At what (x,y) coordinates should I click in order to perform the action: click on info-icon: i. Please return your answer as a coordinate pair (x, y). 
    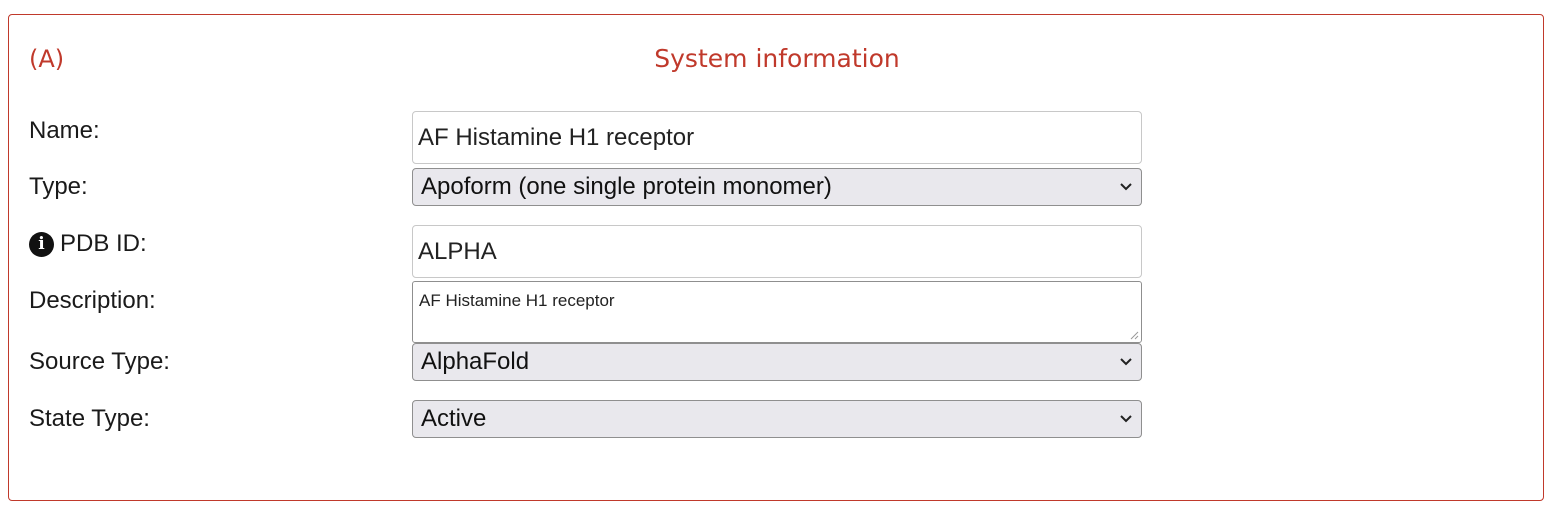
    Looking at the image, I should click on (41, 244).